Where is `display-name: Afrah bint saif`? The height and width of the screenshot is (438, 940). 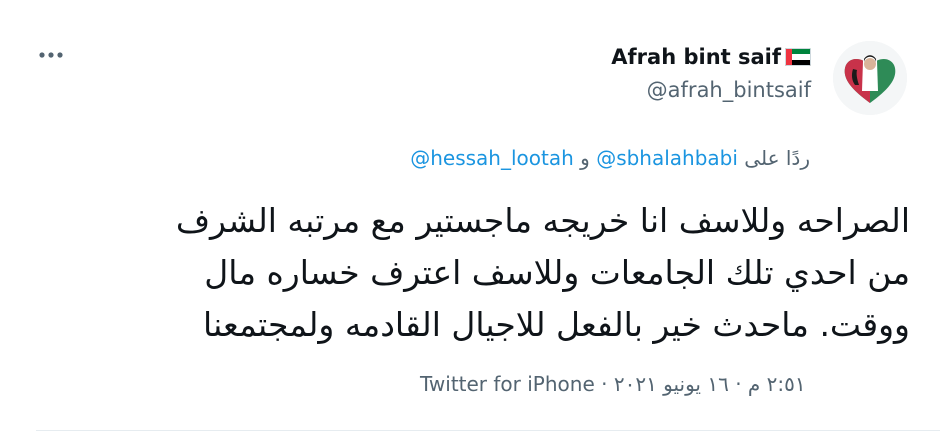
display-name: Afrah bint saif is located at coordinates (696, 57).